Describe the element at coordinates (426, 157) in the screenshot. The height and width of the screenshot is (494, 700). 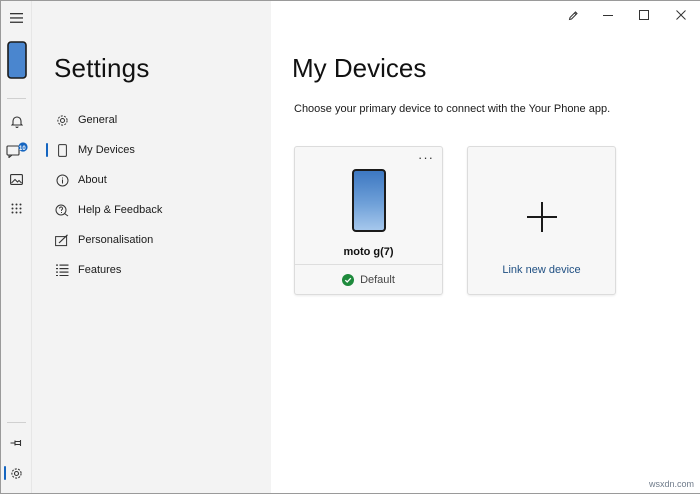
I see `more-options-button: ···` at that location.